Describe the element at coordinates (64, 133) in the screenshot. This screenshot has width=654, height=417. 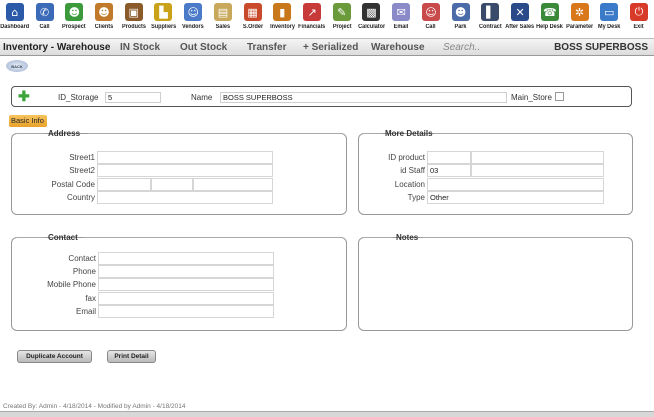
I see `address-title: Address` at that location.